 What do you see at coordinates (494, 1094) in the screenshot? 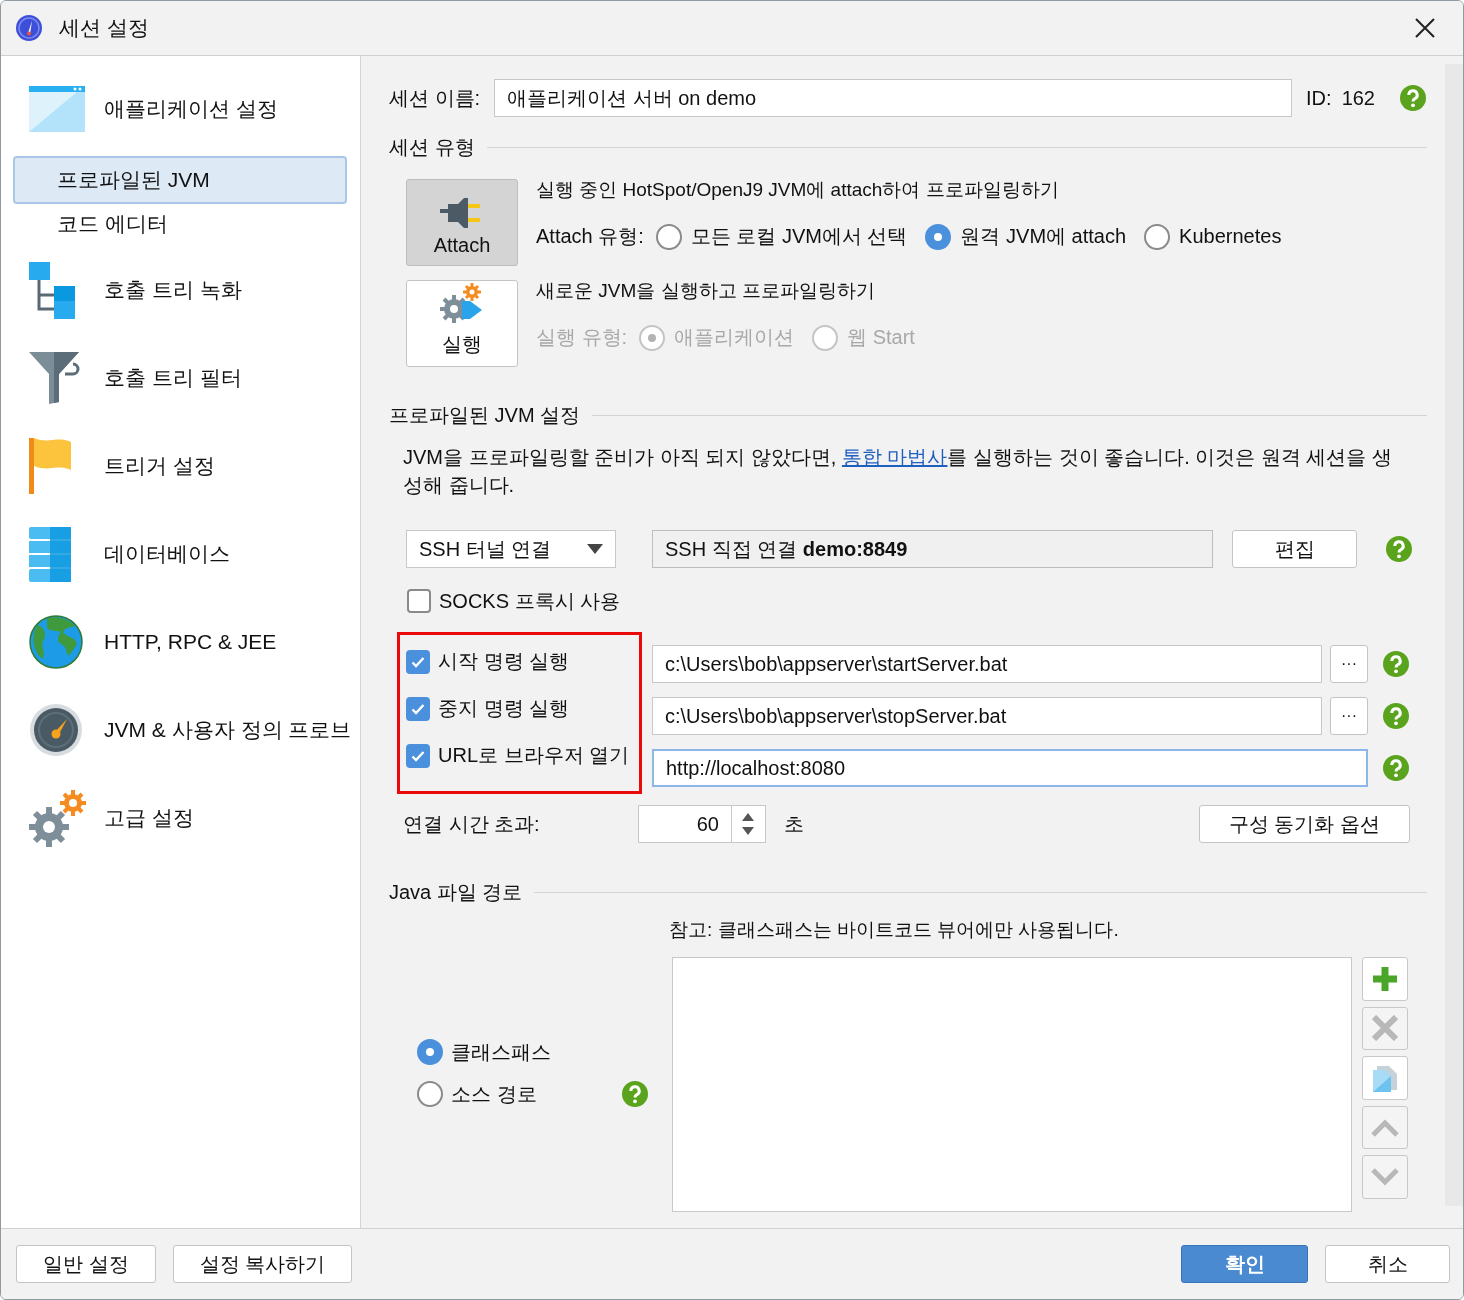
I see `radio-label: 소스 경로` at bounding box center [494, 1094].